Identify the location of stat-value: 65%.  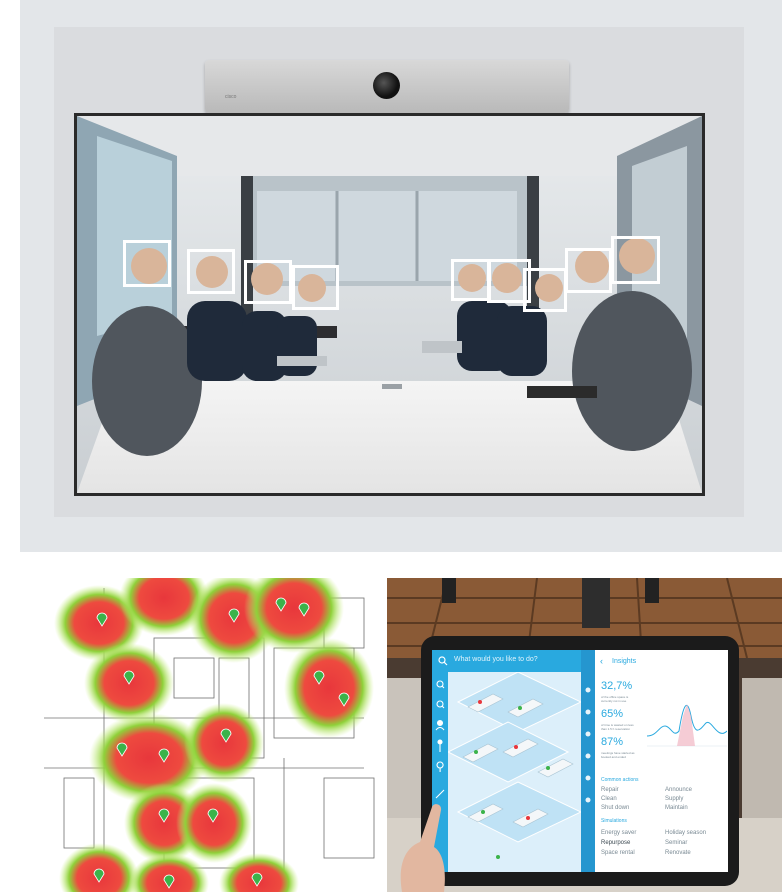
(612, 714).